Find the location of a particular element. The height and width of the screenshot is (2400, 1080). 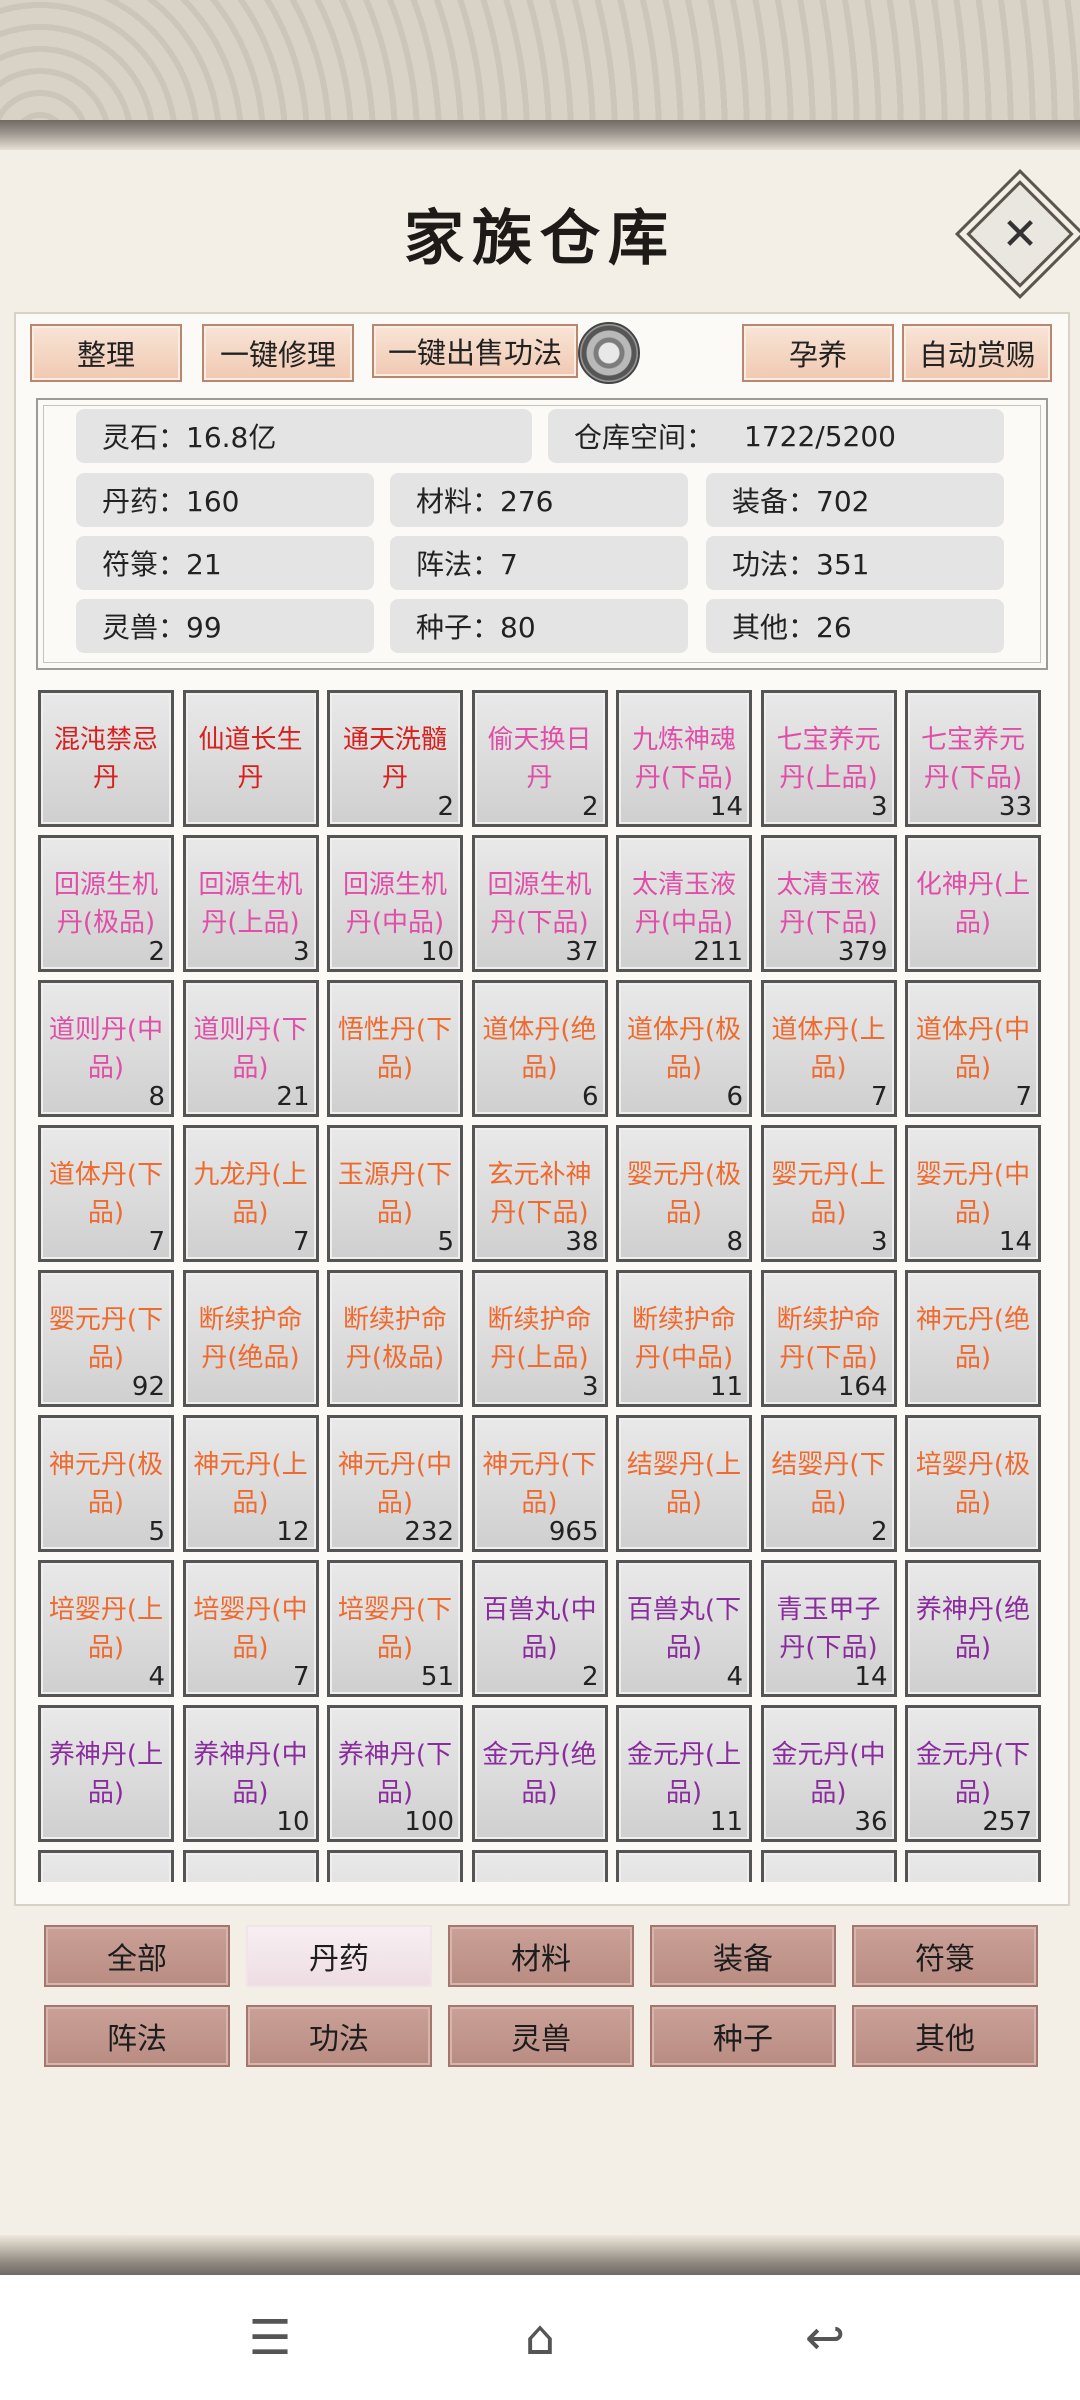

item-quantity: 211 is located at coordinates (718, 952).